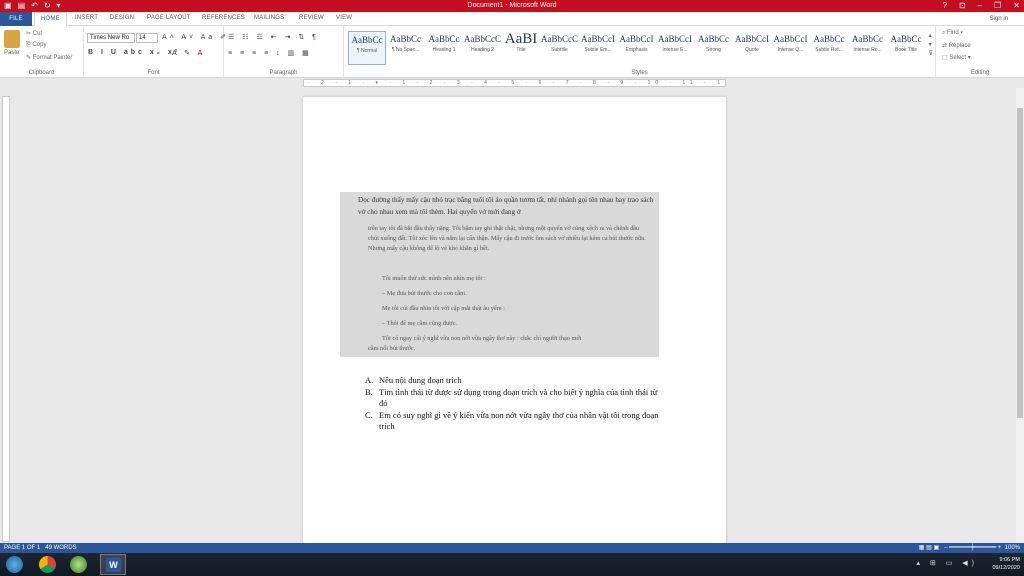  Describe the element at coordinates (269, 18) in the screenshot. I see `tab-mailings: MAILINGS` at that location.